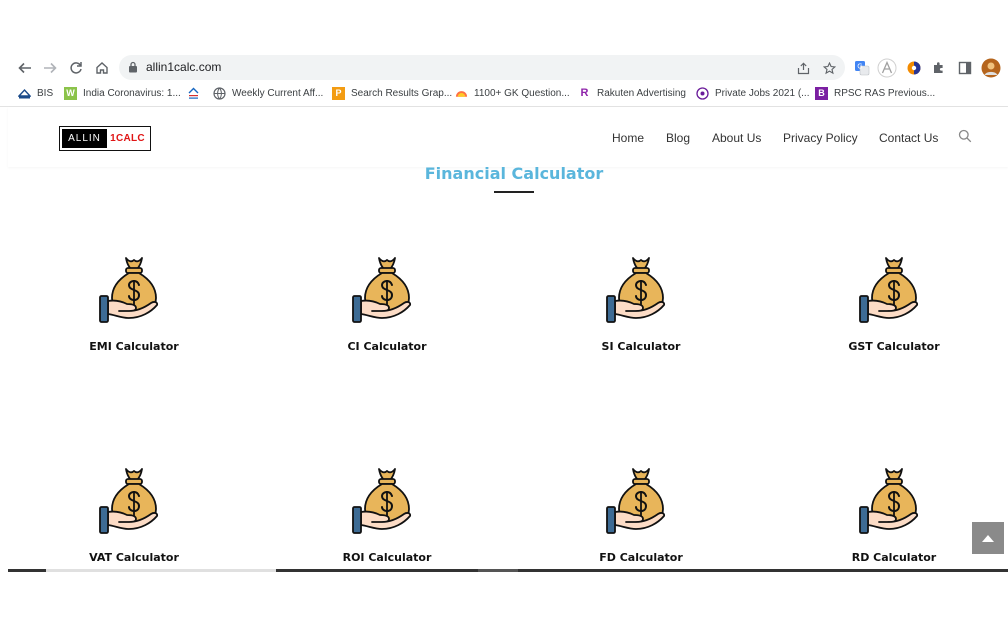 Image resolution: width=1008 pixels, height=629 pixels. I want to click on nav-home: Home, so click(628, 138).